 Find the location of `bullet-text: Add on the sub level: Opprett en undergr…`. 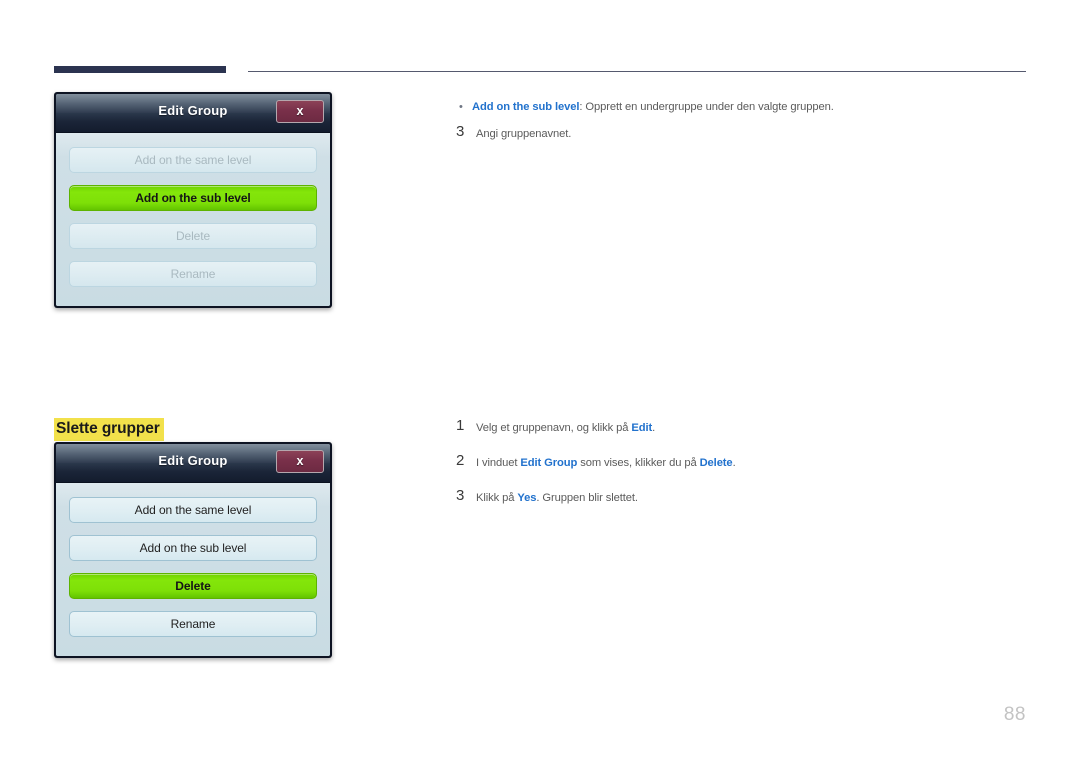

bullet-text: Add on the sub level: Opprett en undergr… is located at coordinates (653, 107).